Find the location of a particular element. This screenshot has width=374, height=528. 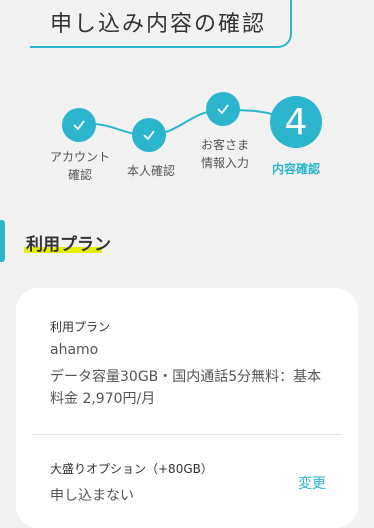

step-1-label: アカウント 確認 is located at coordinates (79, 166).